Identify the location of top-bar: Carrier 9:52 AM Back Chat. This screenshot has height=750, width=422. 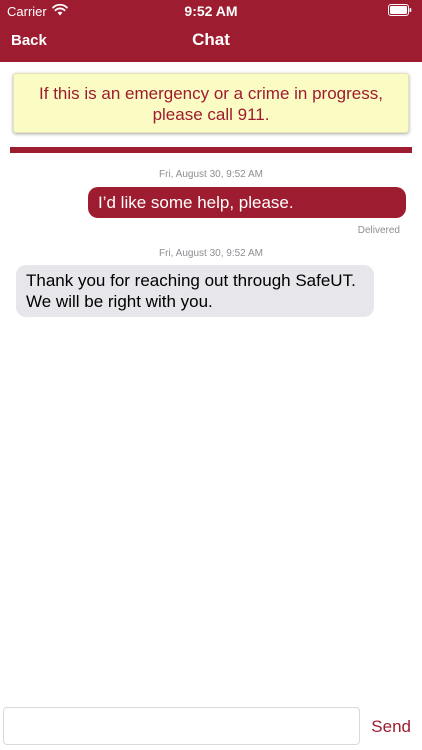
(211, 31).